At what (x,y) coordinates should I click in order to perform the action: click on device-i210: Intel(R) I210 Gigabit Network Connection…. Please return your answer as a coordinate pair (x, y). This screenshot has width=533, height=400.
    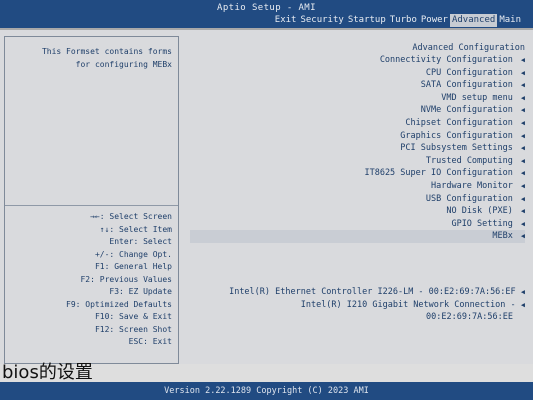
    Looking at the image, I should click on (355, 305).